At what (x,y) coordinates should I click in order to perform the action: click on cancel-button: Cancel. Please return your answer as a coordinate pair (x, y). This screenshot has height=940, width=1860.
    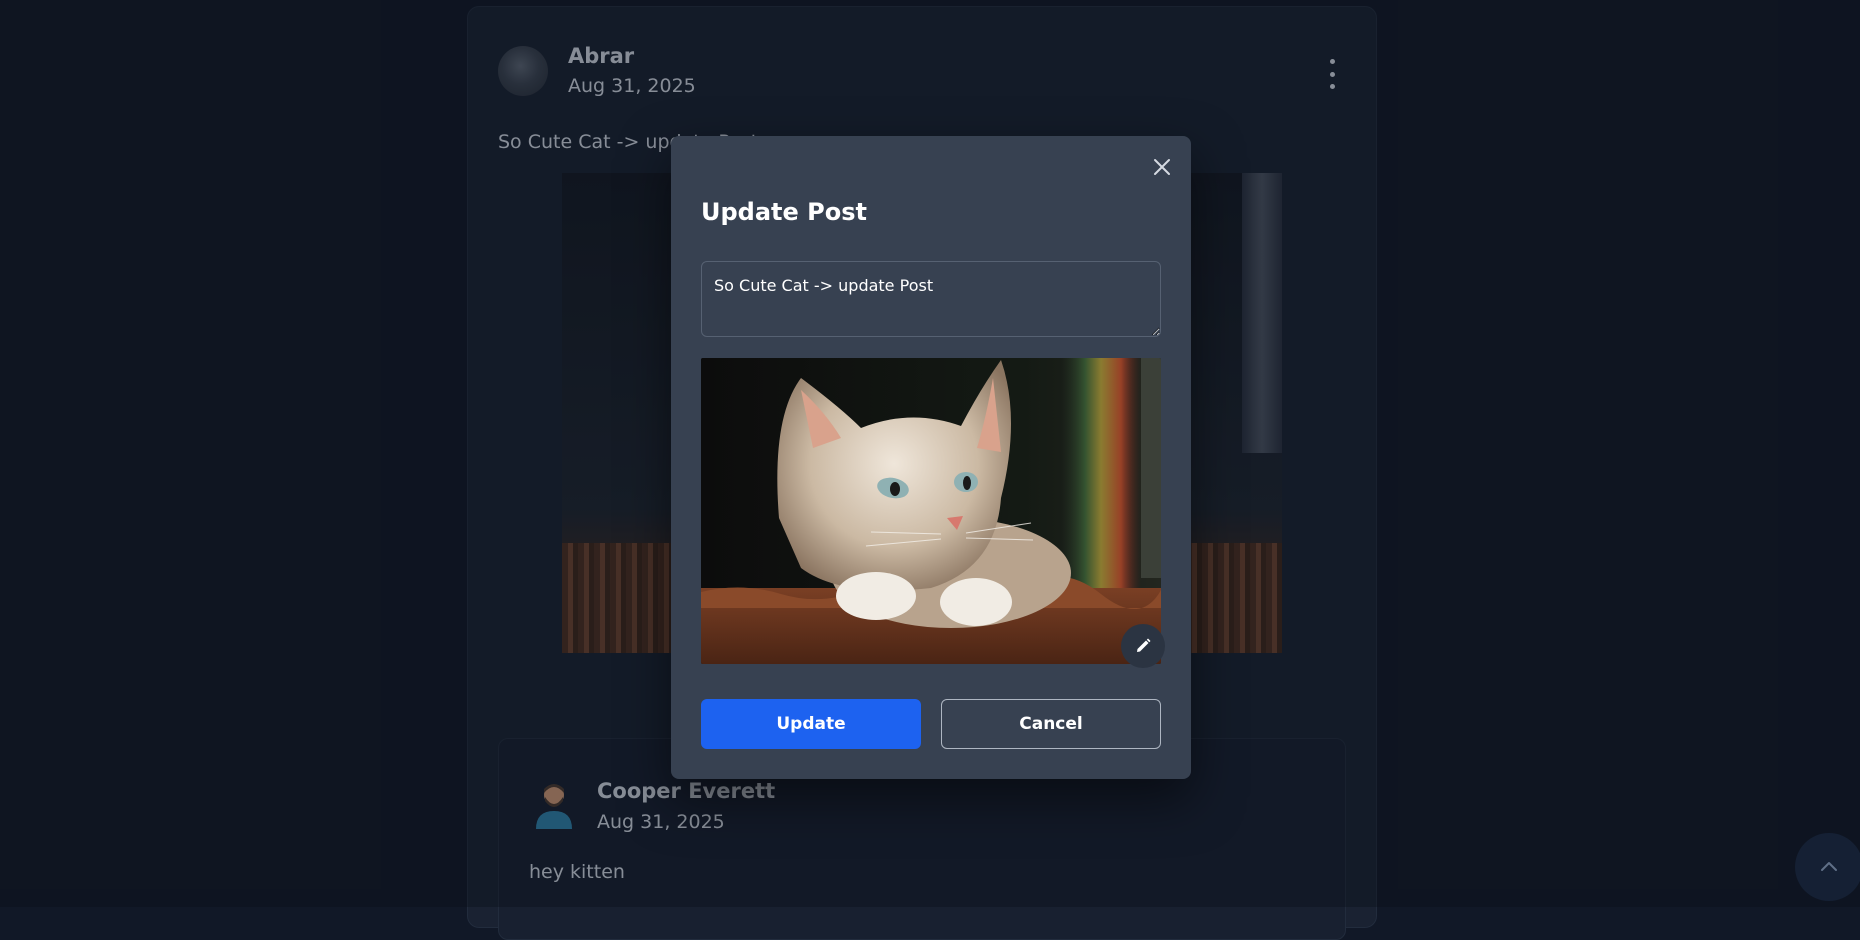
    Looking at the image, I should click on (1051, 724).